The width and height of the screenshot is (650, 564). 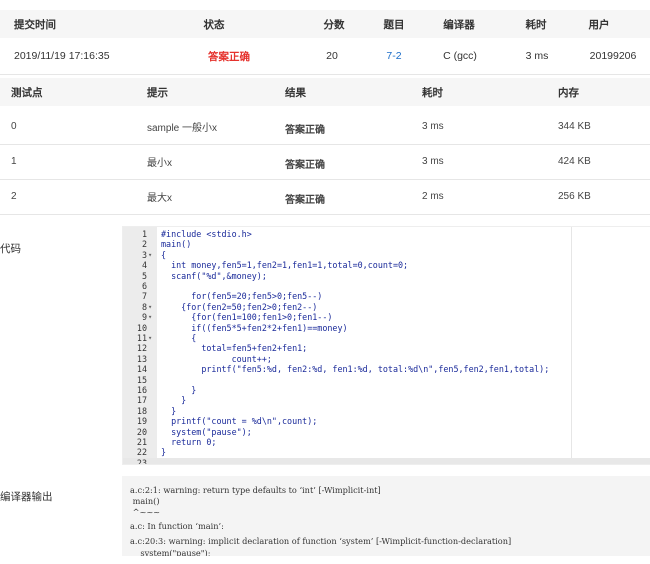 I want to click on code-text: total=fen5+fen2+fen1;, so click(x=234, y=348).